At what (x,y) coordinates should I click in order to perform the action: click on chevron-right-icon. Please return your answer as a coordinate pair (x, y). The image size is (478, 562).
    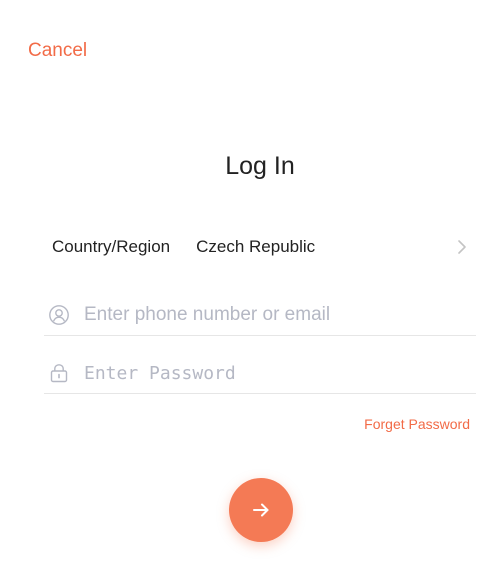
    Looking at the image, I should click on (462, 247).